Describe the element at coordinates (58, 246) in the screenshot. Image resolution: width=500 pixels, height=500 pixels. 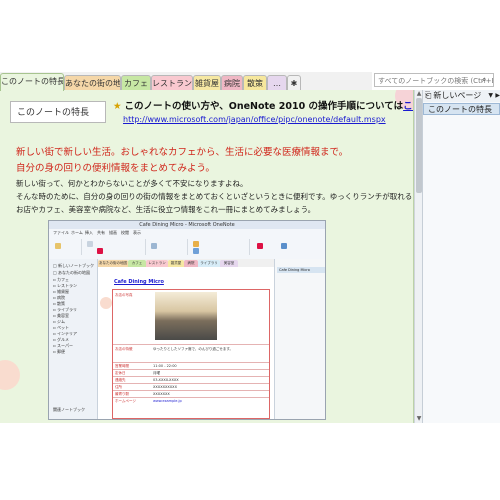
I see `paste-icon` at that location.